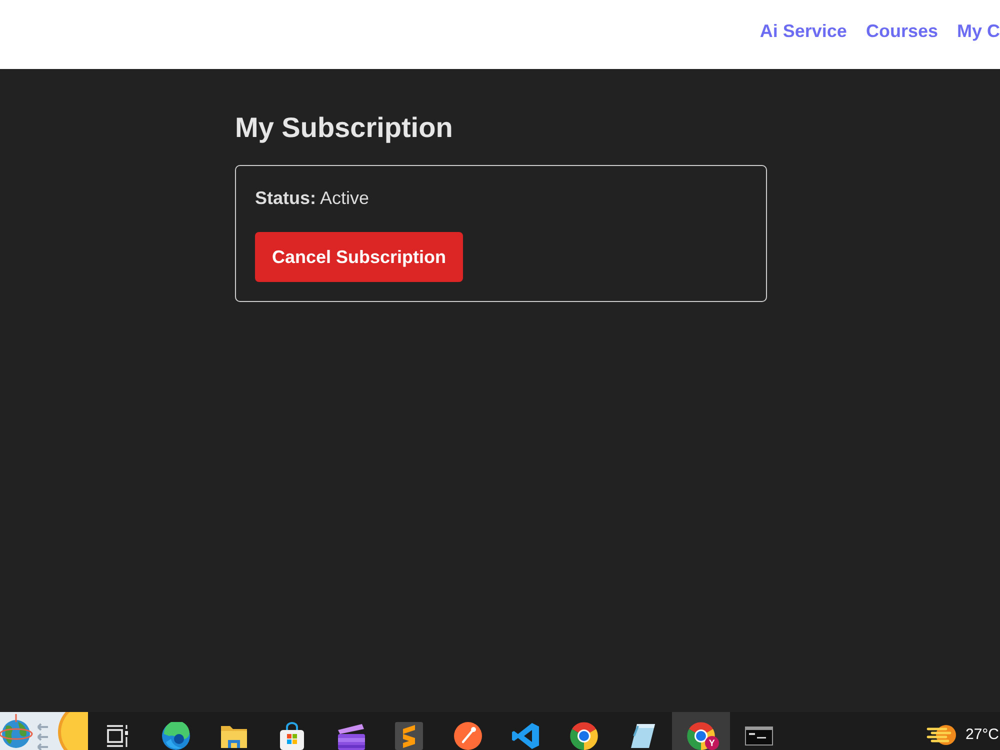 The width and height of the screenshot is (1000, 750). What do you see at coordinates (978, 31) in the screenshot?
I see `nav-link: My C` at bounding box center [978, 31].